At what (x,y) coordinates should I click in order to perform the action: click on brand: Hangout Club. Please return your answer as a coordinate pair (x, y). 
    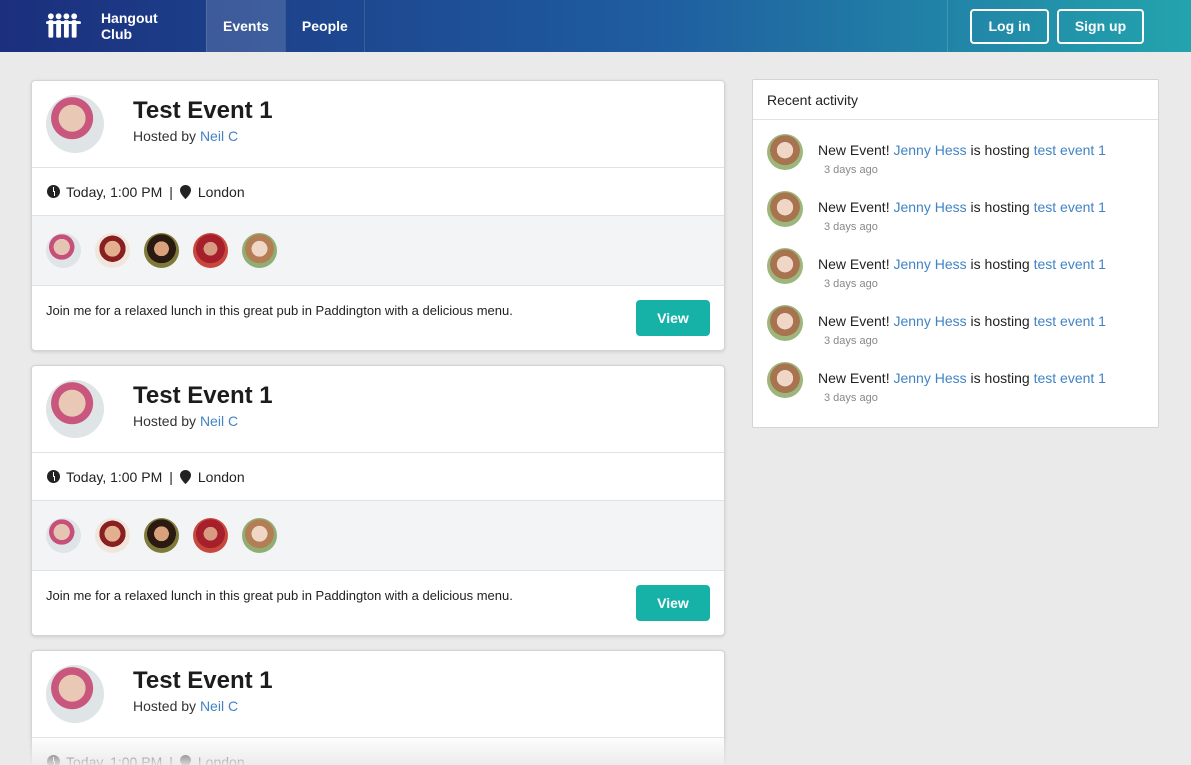
    Looking at the image, I should click on (103, 26).